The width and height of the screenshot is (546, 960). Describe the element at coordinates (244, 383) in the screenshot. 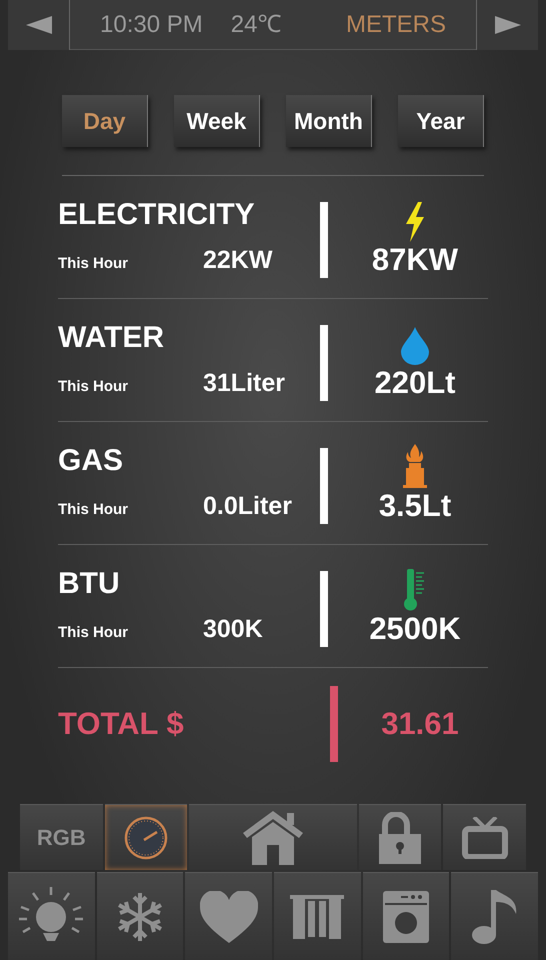

I see `hour-value: 31Liter` at that location.